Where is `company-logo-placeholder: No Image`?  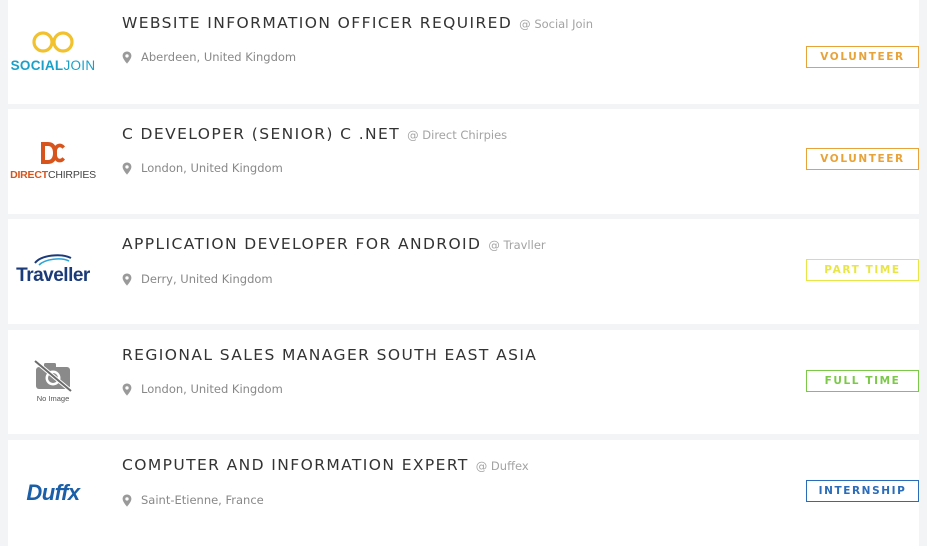
company-logo-placeholder: No Image is located at coordinates (53, 381).